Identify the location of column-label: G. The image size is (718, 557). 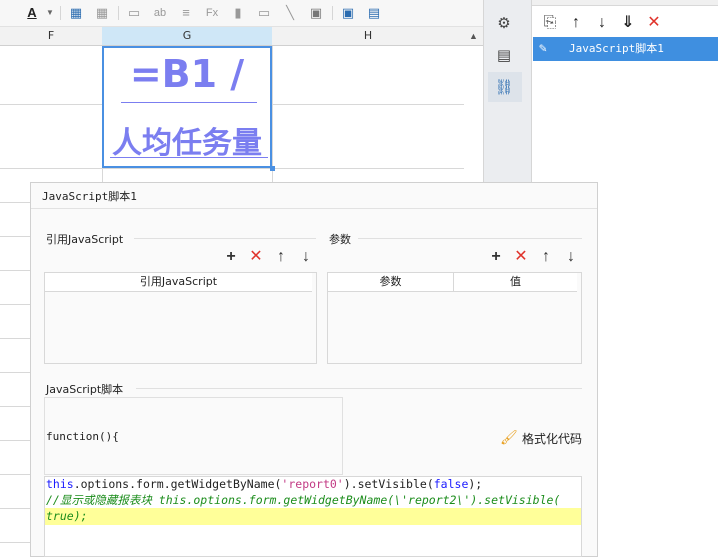
(187, 35).